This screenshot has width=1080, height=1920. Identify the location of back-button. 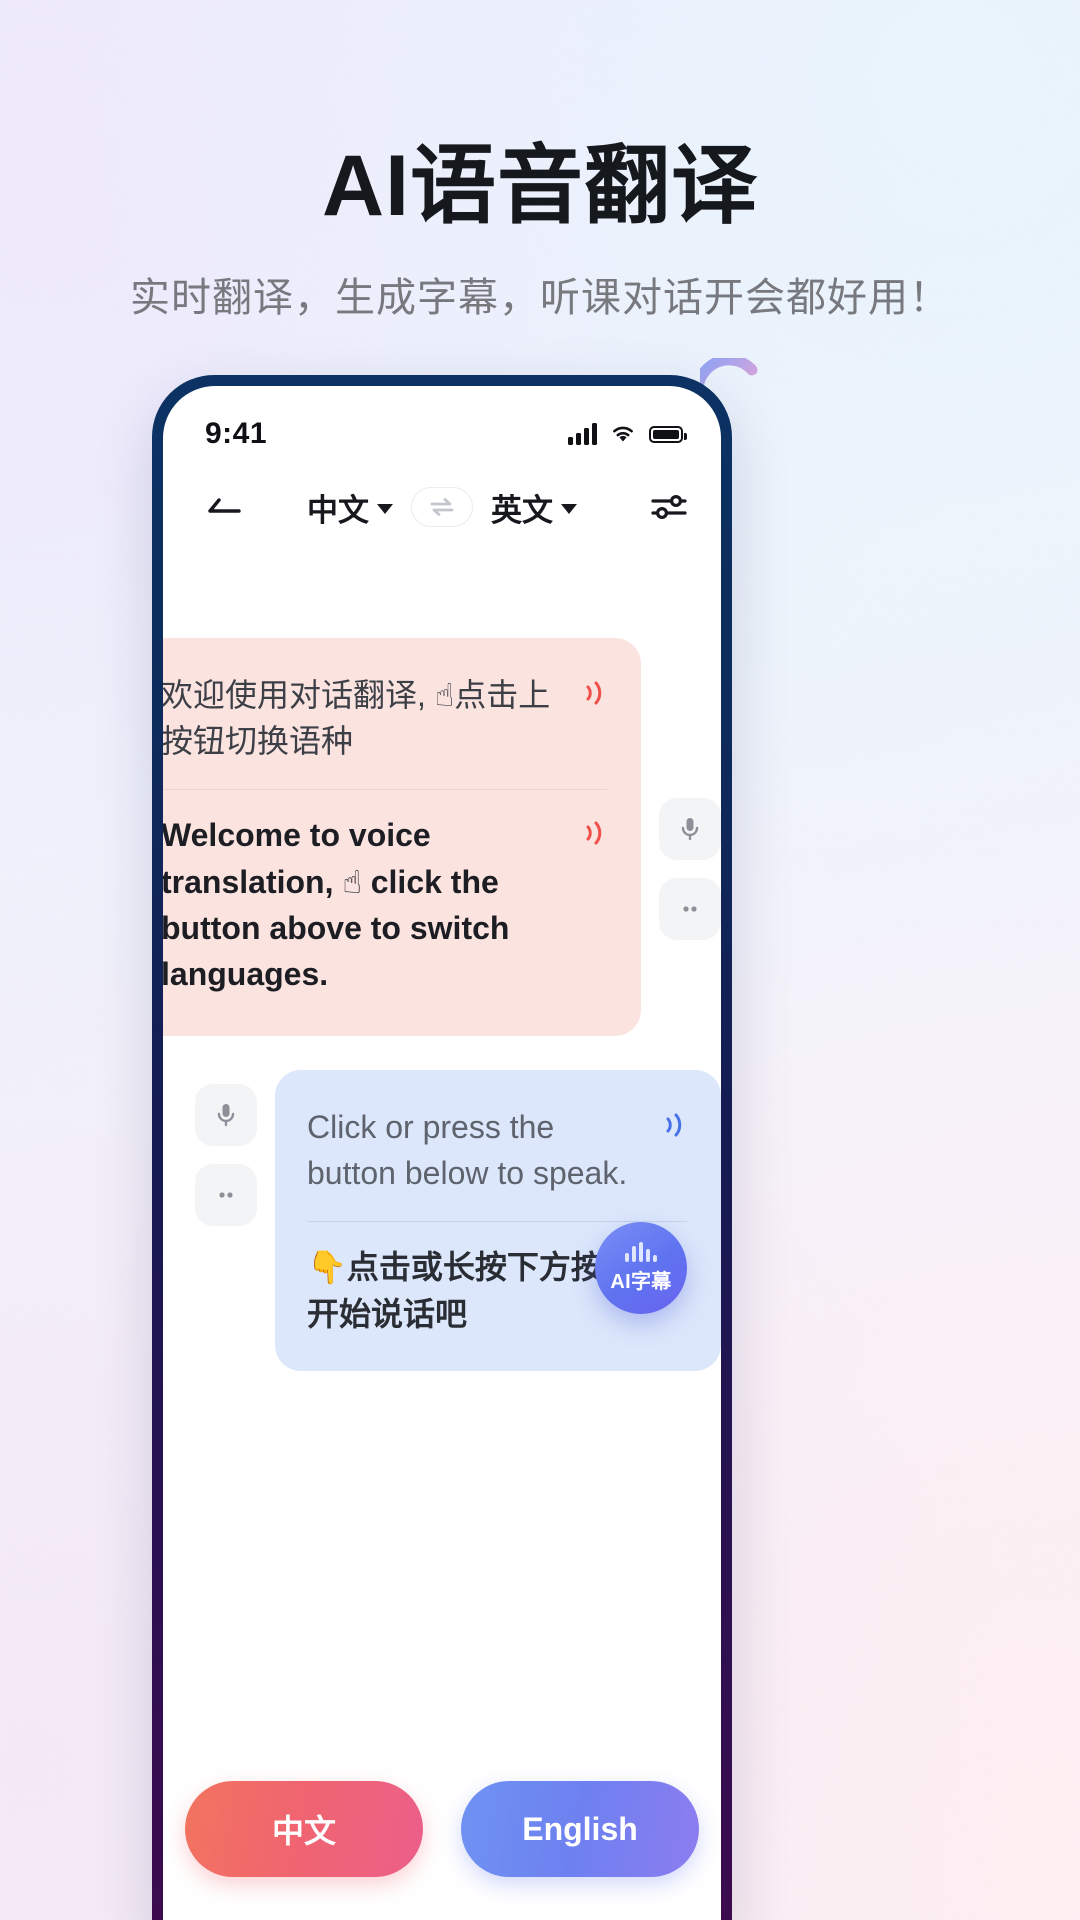
(223, 507).